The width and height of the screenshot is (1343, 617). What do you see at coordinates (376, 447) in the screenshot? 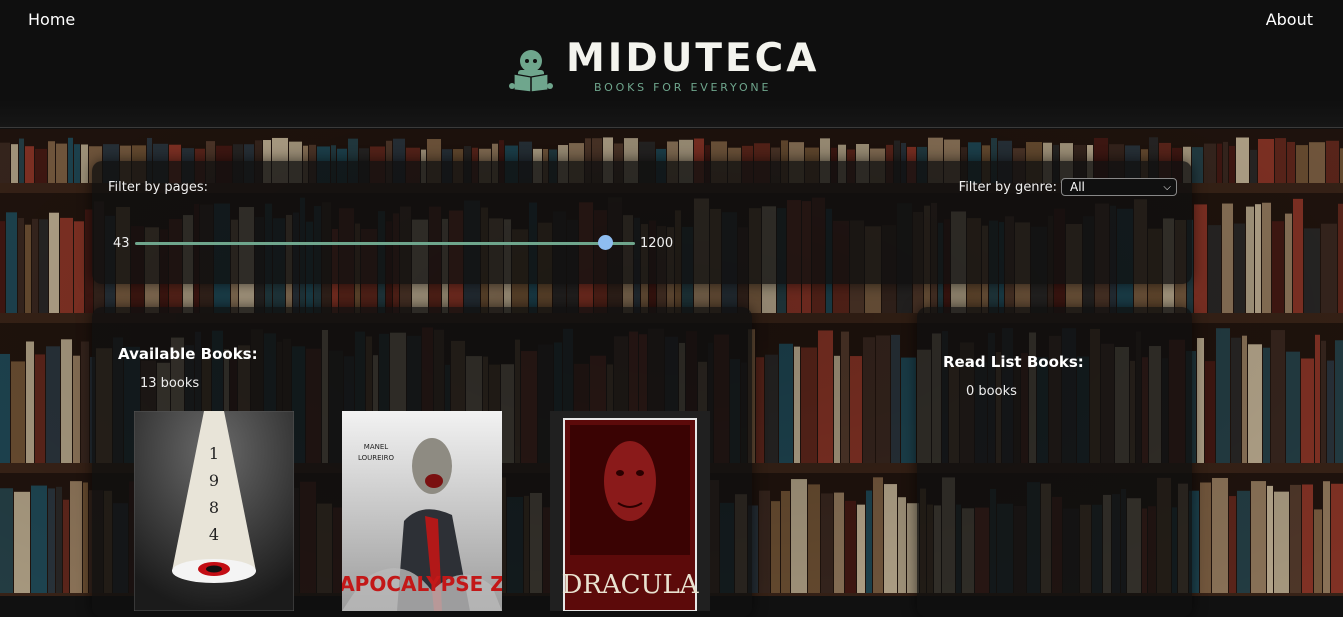
I see `svg-text: MANEL` at bounding box center [376, 447].